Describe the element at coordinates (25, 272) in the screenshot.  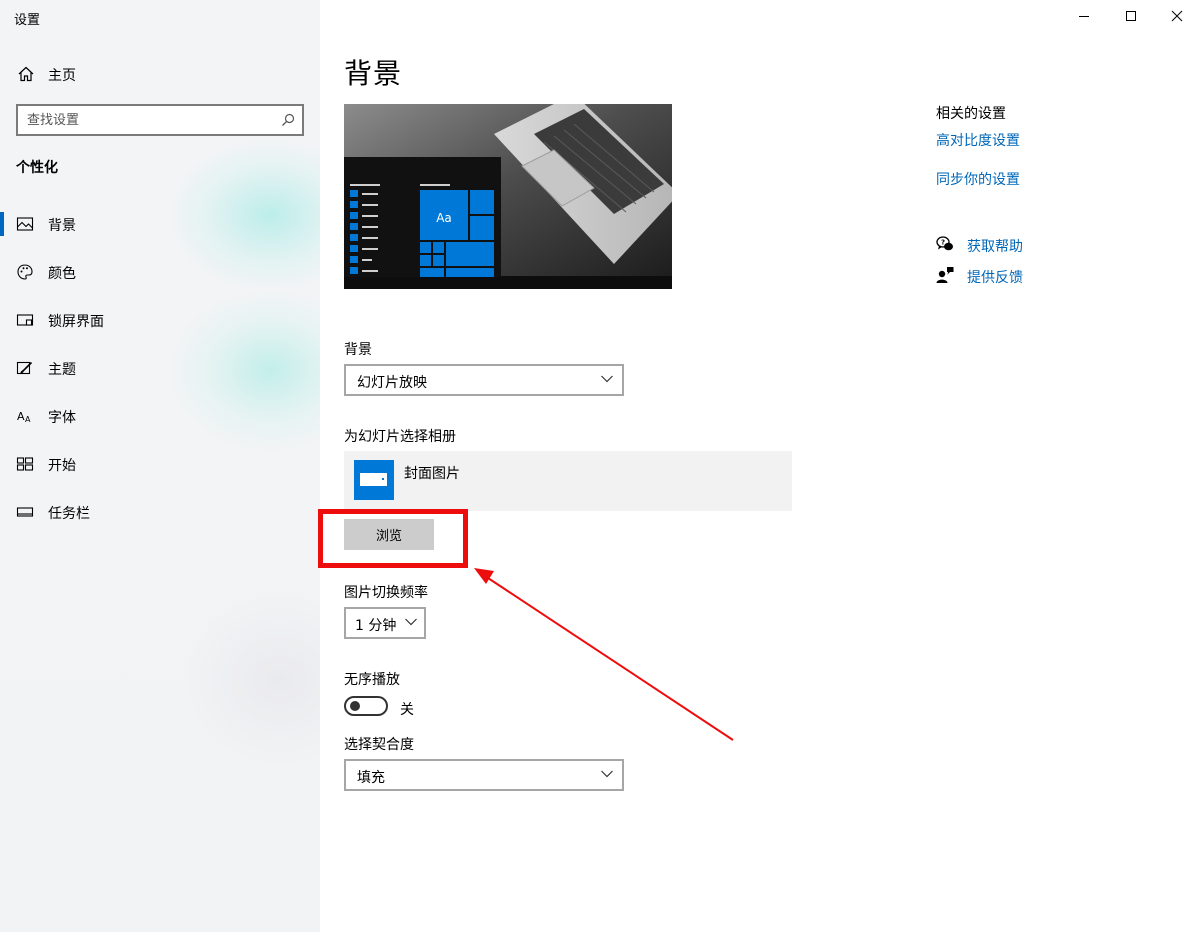
I see `palette-icon` at that location.